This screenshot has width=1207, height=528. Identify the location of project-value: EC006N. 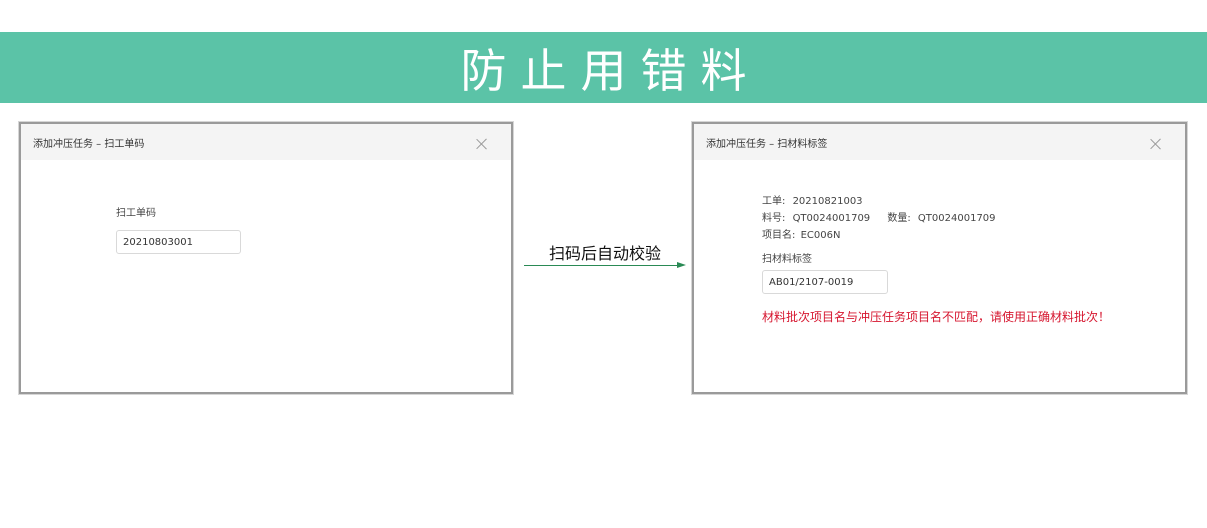
(820, 235).